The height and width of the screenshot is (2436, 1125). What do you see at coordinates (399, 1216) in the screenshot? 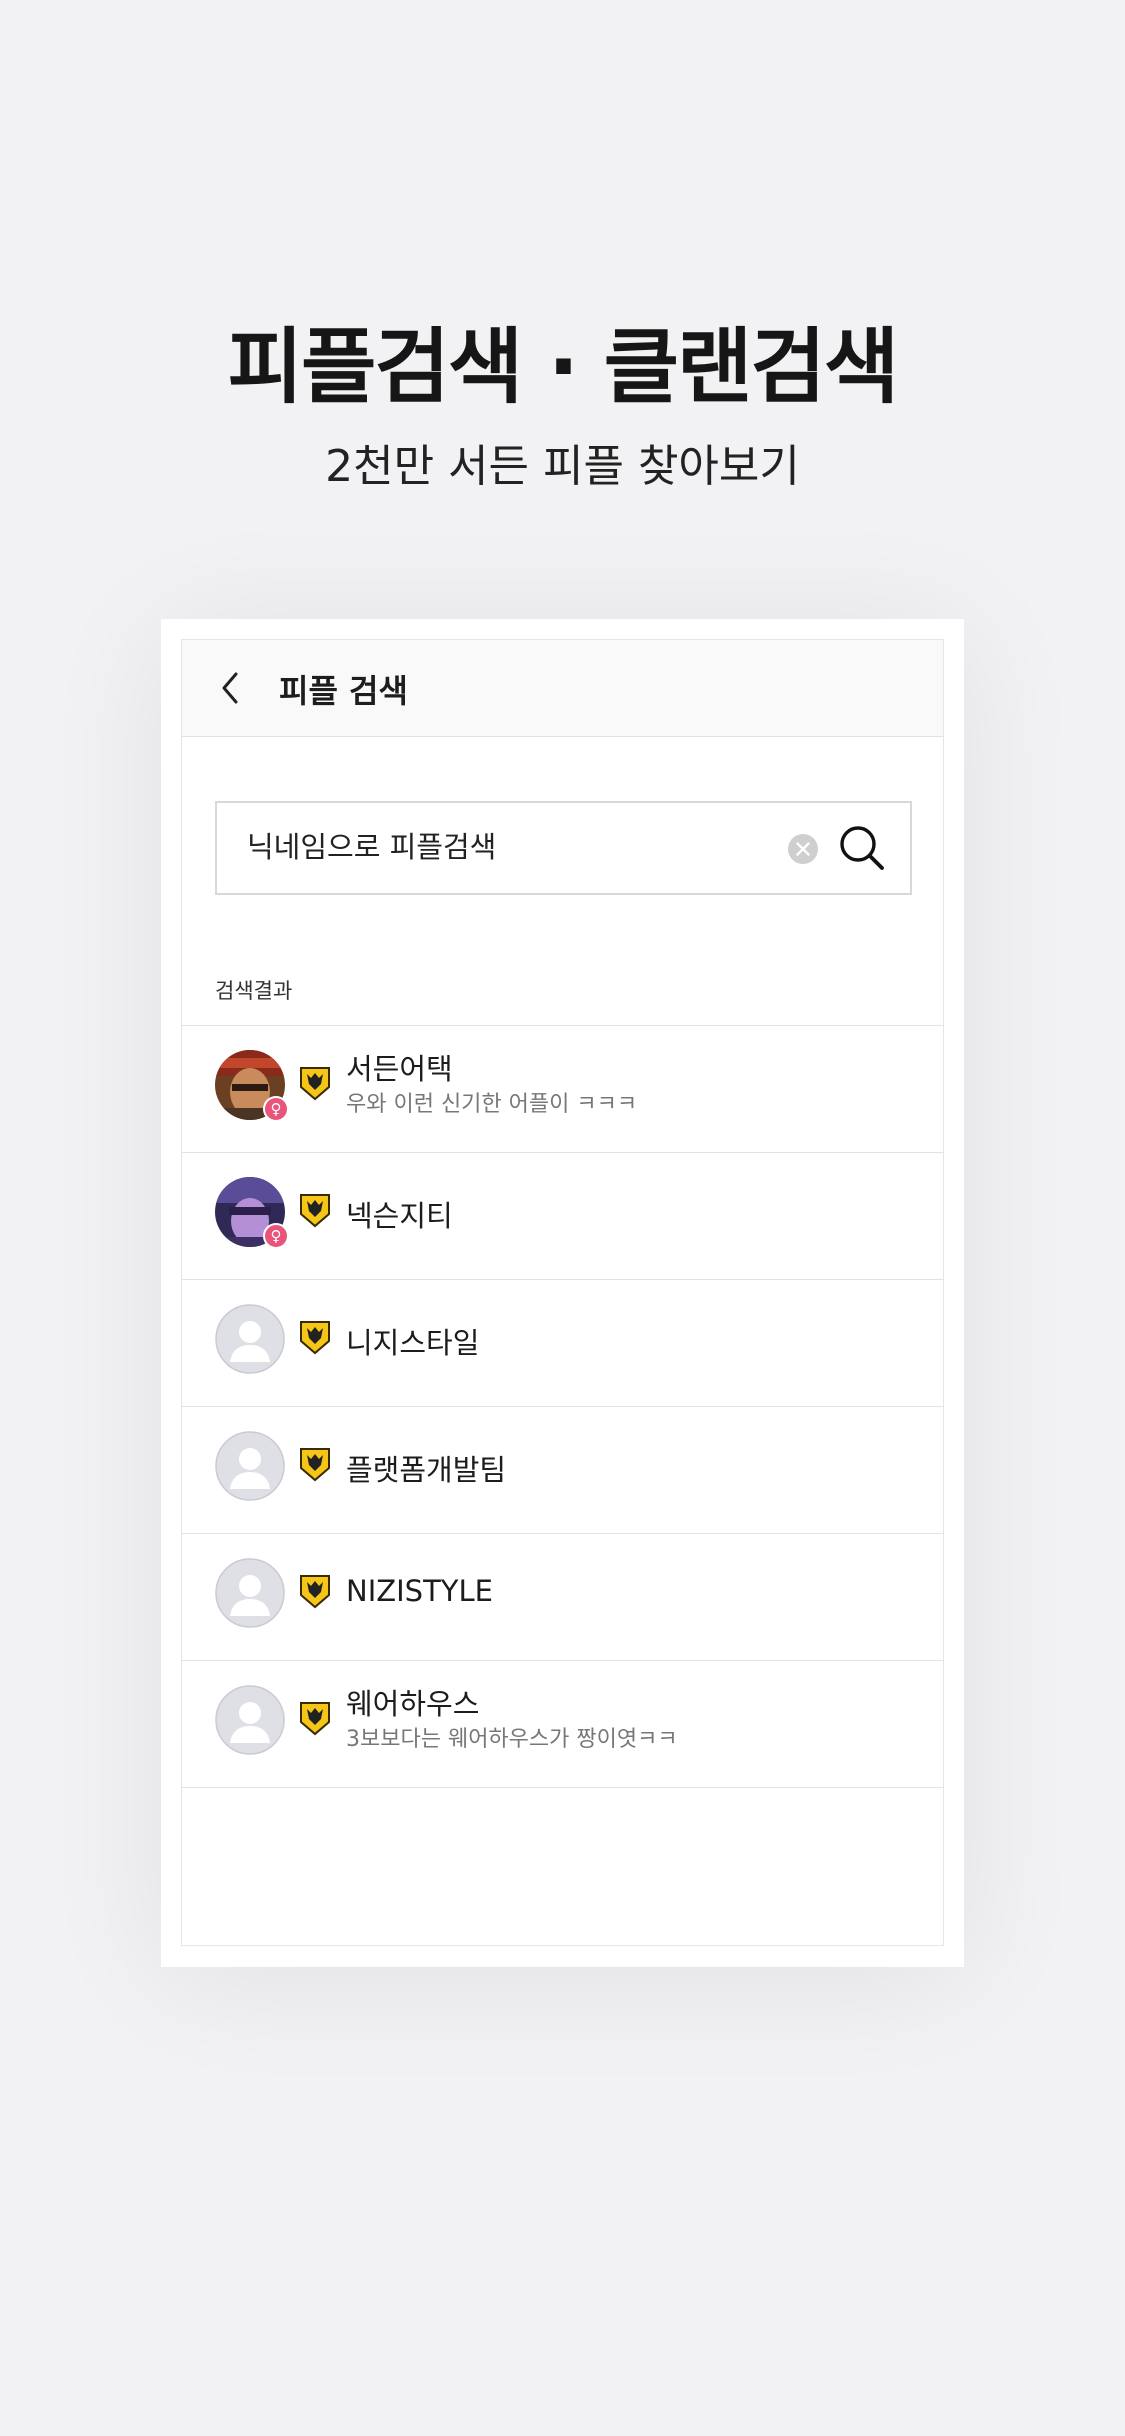
I see `nickname: 넥슨지티` at bounding box center [399, 1216].